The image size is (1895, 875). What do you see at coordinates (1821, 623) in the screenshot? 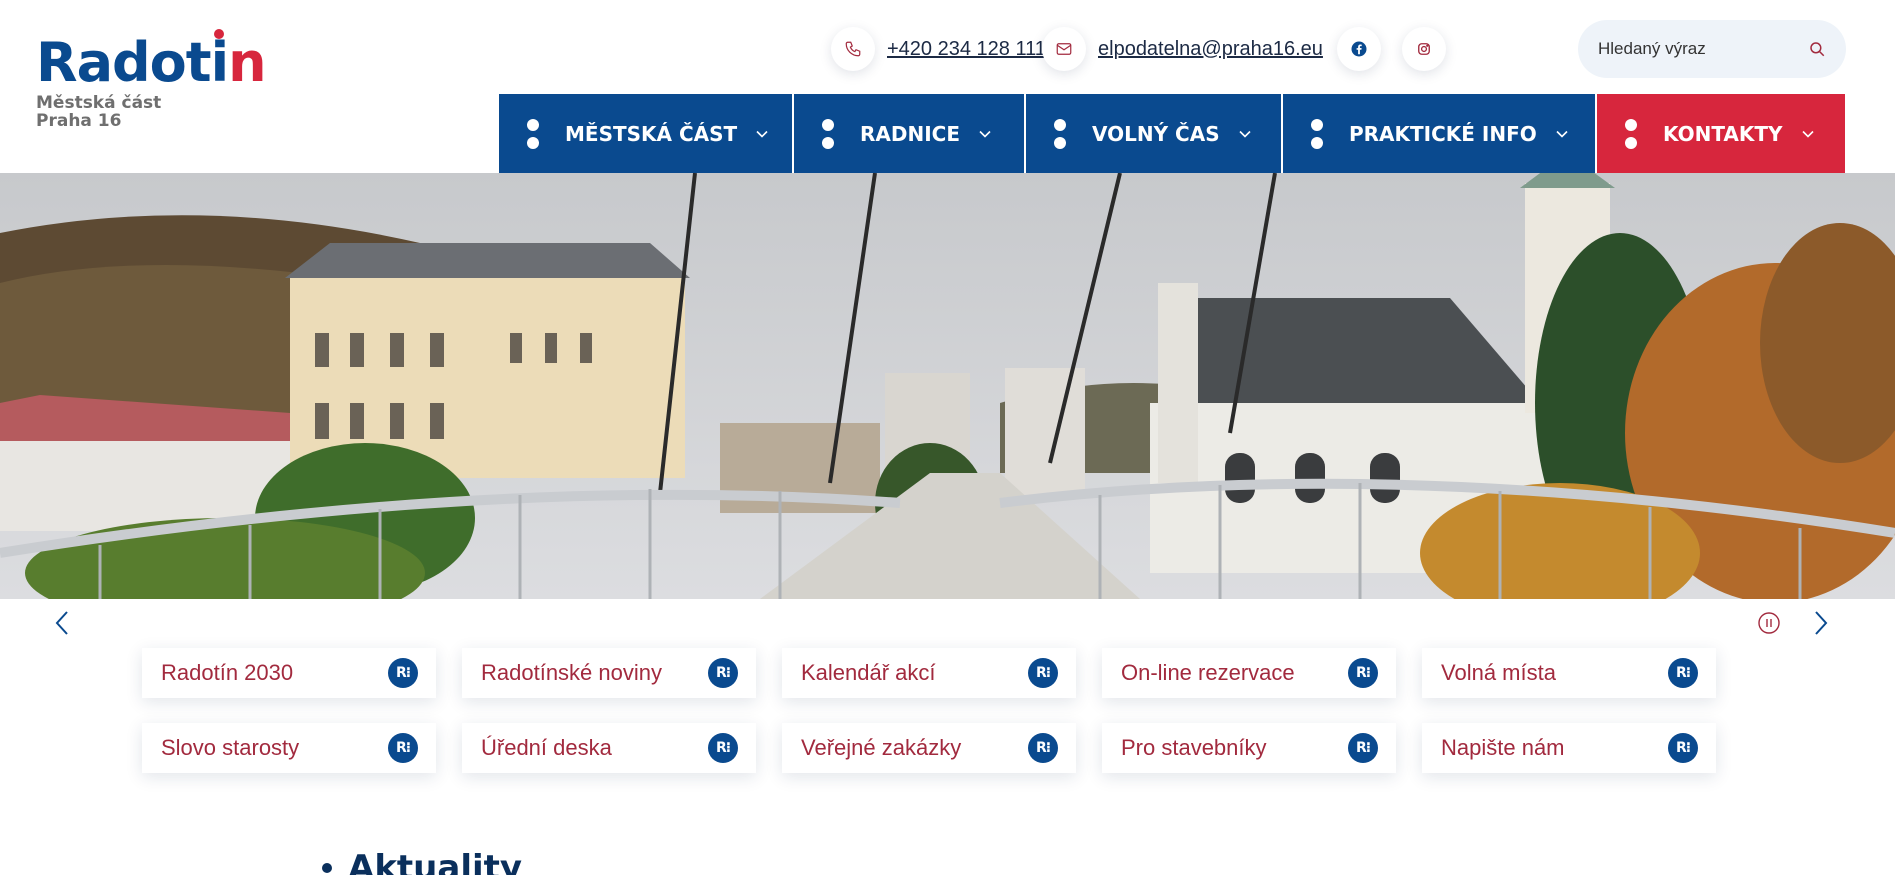
I see `chevron-right-icon` at bounding box center [1821, 623].